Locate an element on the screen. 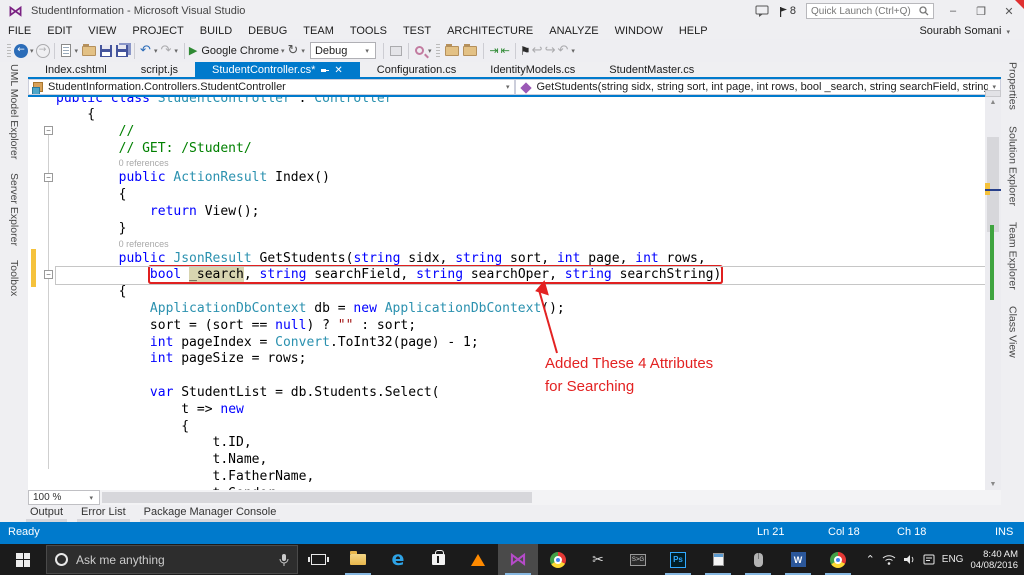 The width and height of the screenshot is (1024, 575). taskbar-store is located at coordinates (438, 559).